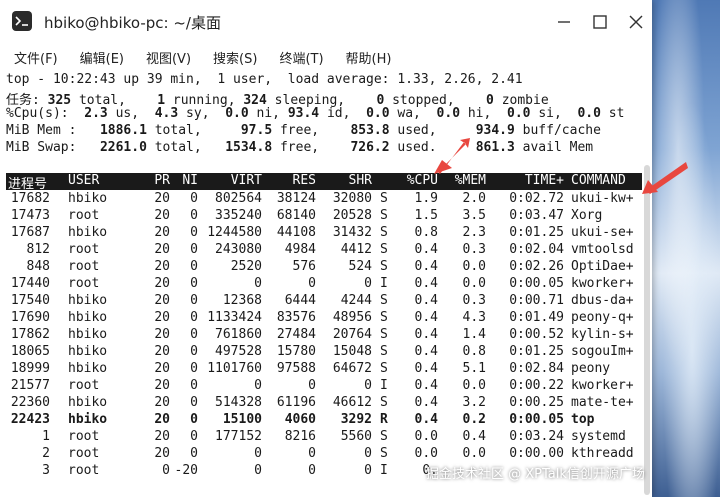  Describe the element at coordinates (536, 249) in the screenshot. I see `process-time: 0:02.04` at that location.